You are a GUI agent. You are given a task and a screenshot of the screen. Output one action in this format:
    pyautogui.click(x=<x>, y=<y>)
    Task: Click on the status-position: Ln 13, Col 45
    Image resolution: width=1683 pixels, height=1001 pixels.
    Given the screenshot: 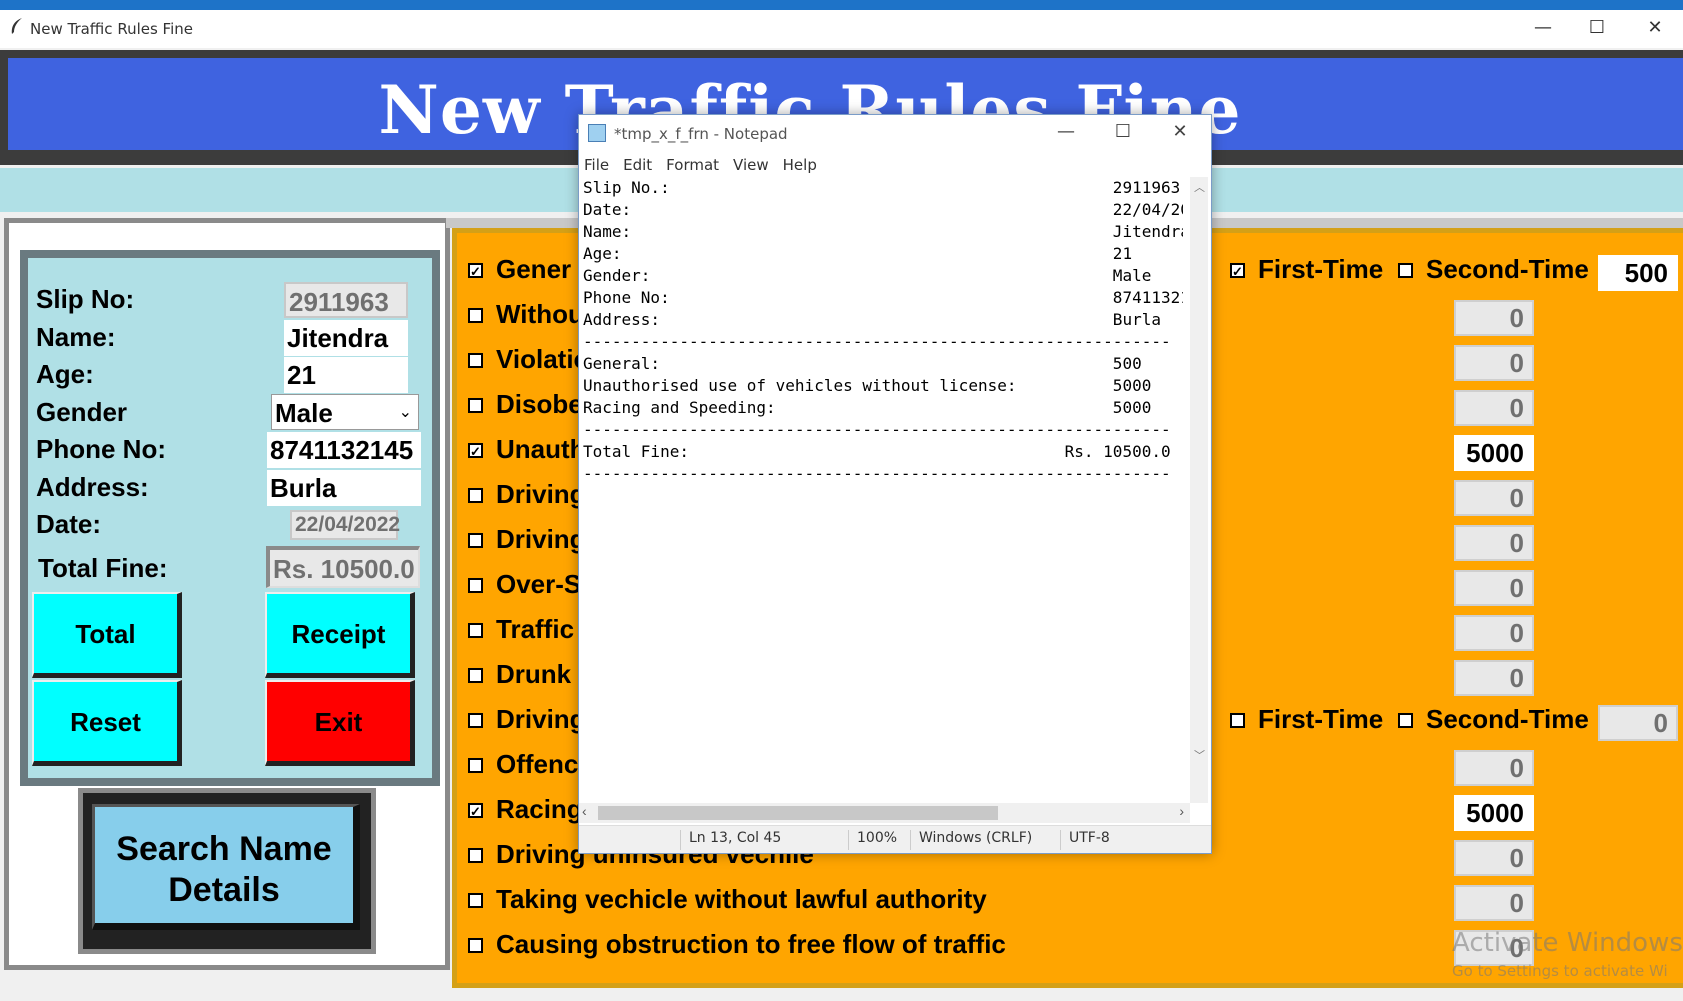 What is the action you would take?
    pyautogui.click(x=730, y=840)
    